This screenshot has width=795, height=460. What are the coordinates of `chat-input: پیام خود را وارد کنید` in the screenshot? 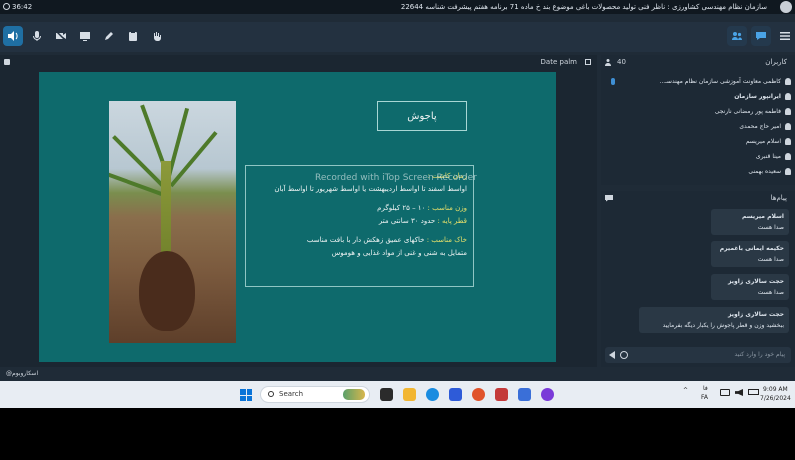 It's located at (698, 355).